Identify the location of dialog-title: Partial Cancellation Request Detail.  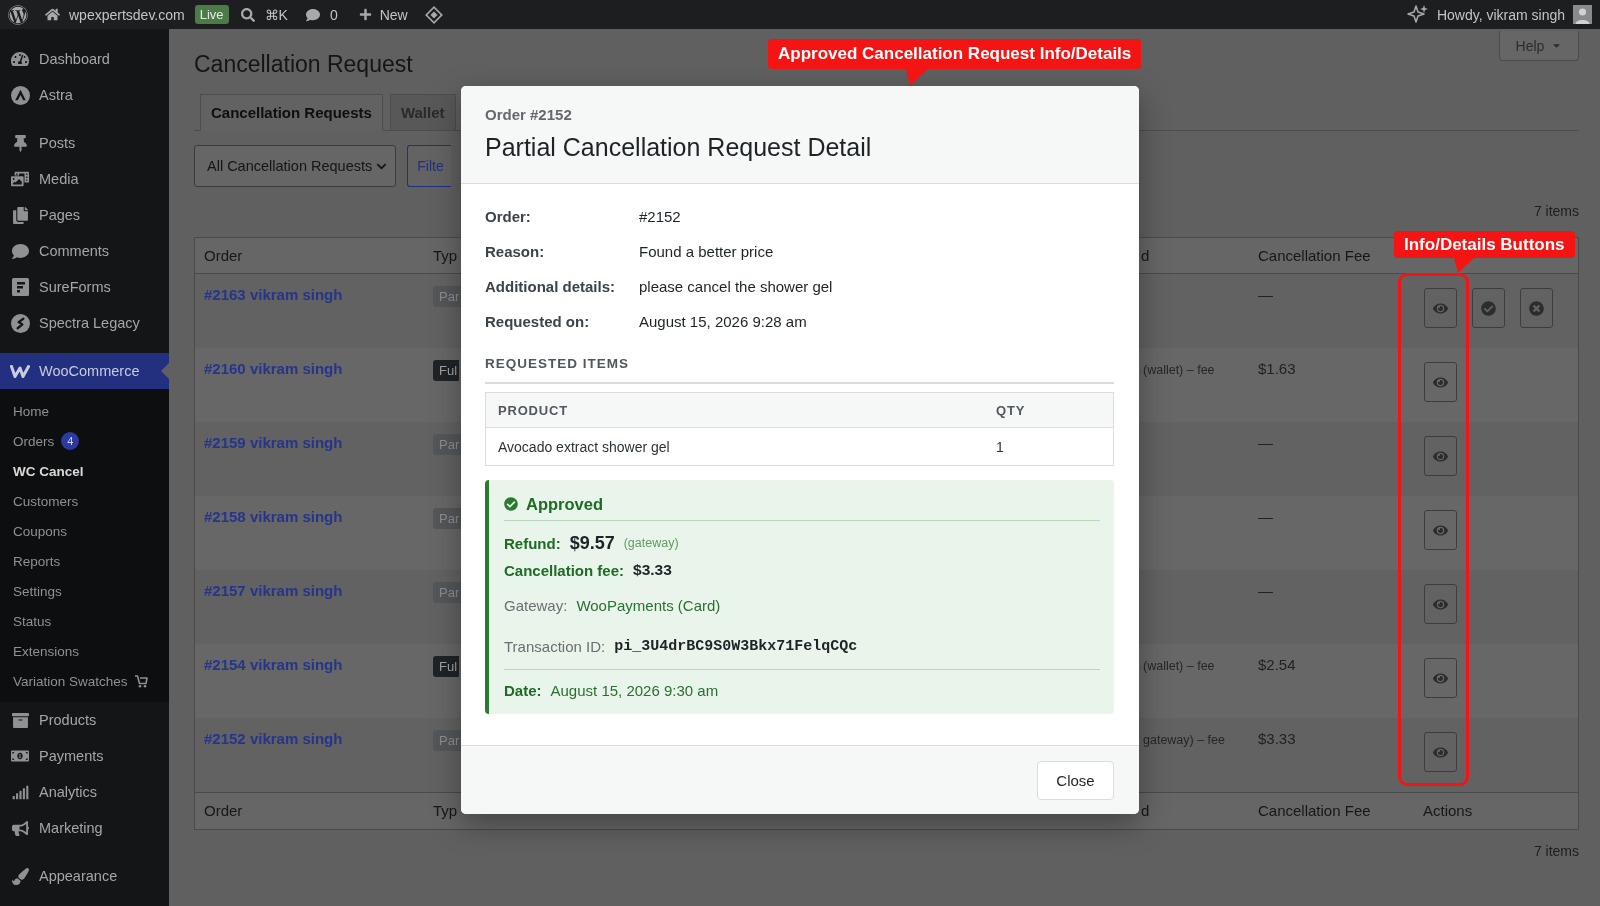
(679, 147).